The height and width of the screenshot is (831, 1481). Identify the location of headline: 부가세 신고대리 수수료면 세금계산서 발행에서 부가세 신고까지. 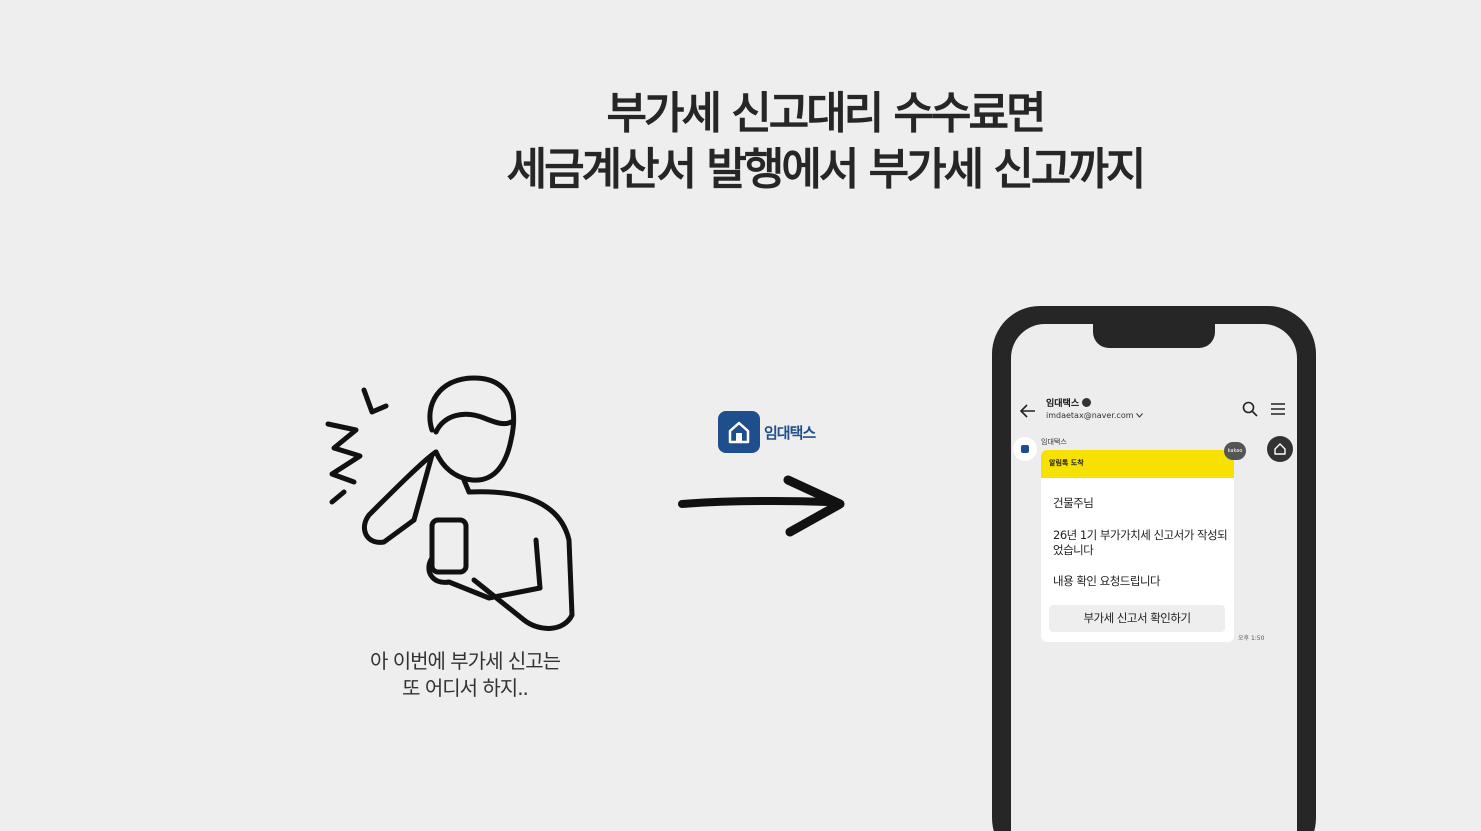
(740, 142).